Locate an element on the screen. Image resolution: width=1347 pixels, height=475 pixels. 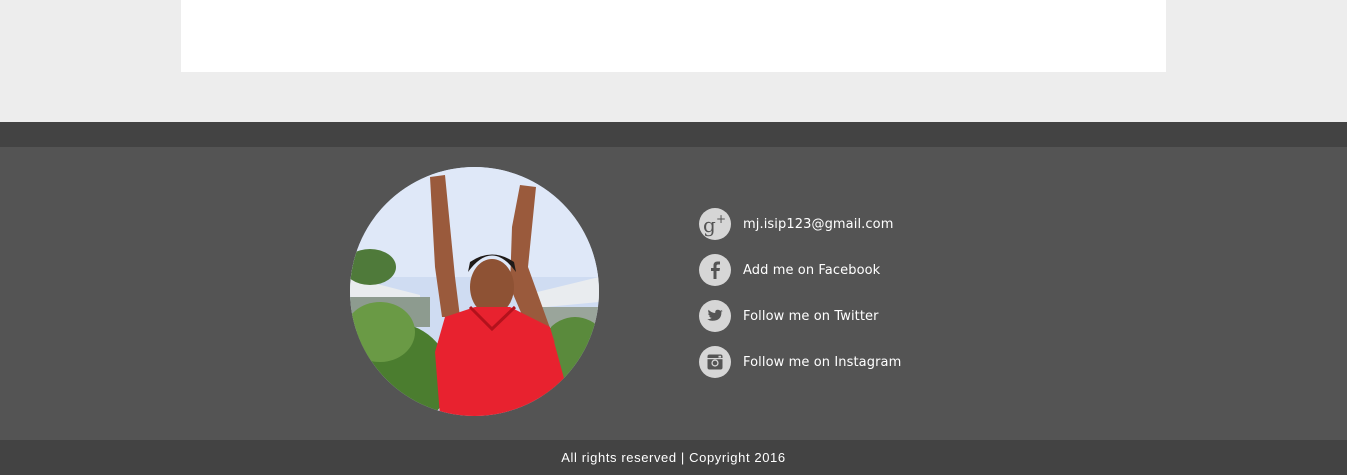
footer-top-strip is located at coordinates (673, 134).